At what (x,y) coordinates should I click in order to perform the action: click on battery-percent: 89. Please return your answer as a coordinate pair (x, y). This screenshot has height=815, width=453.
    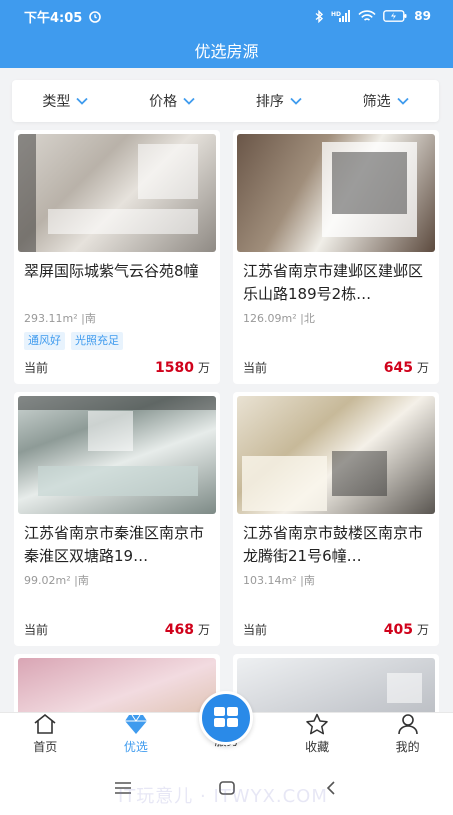
    Looking at the image, I should click on (422, 16).